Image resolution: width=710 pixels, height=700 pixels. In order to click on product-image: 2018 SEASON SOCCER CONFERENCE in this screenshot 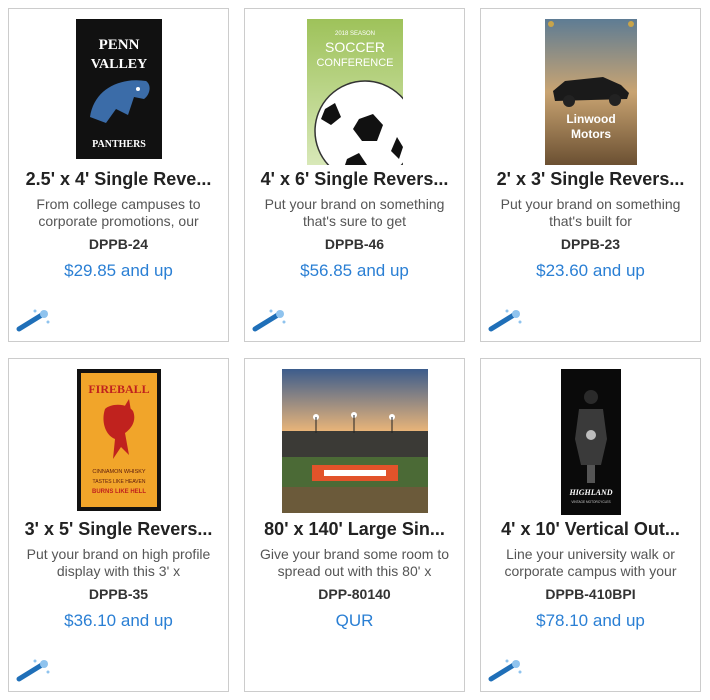, I will do `click(354, 92)`.